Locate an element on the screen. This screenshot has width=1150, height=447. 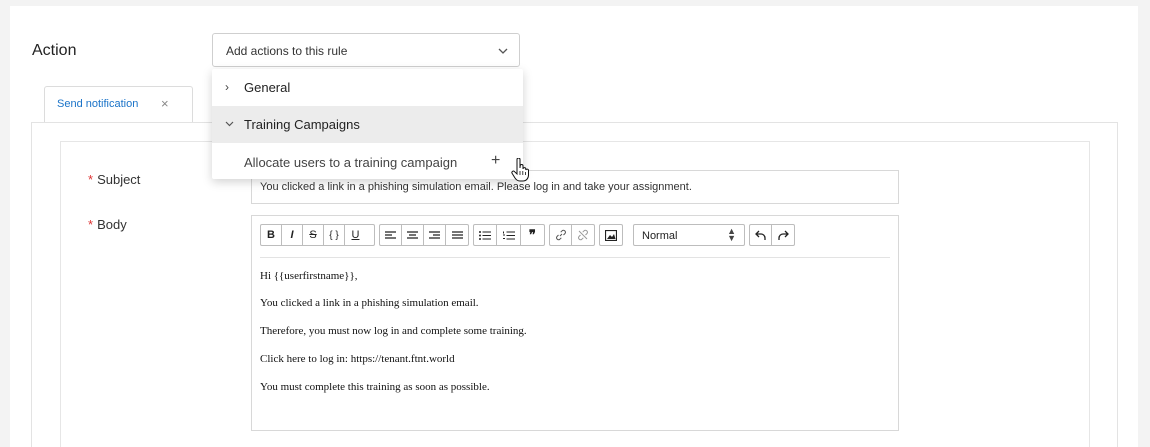
image-icon is located at coordinates (611, 235).